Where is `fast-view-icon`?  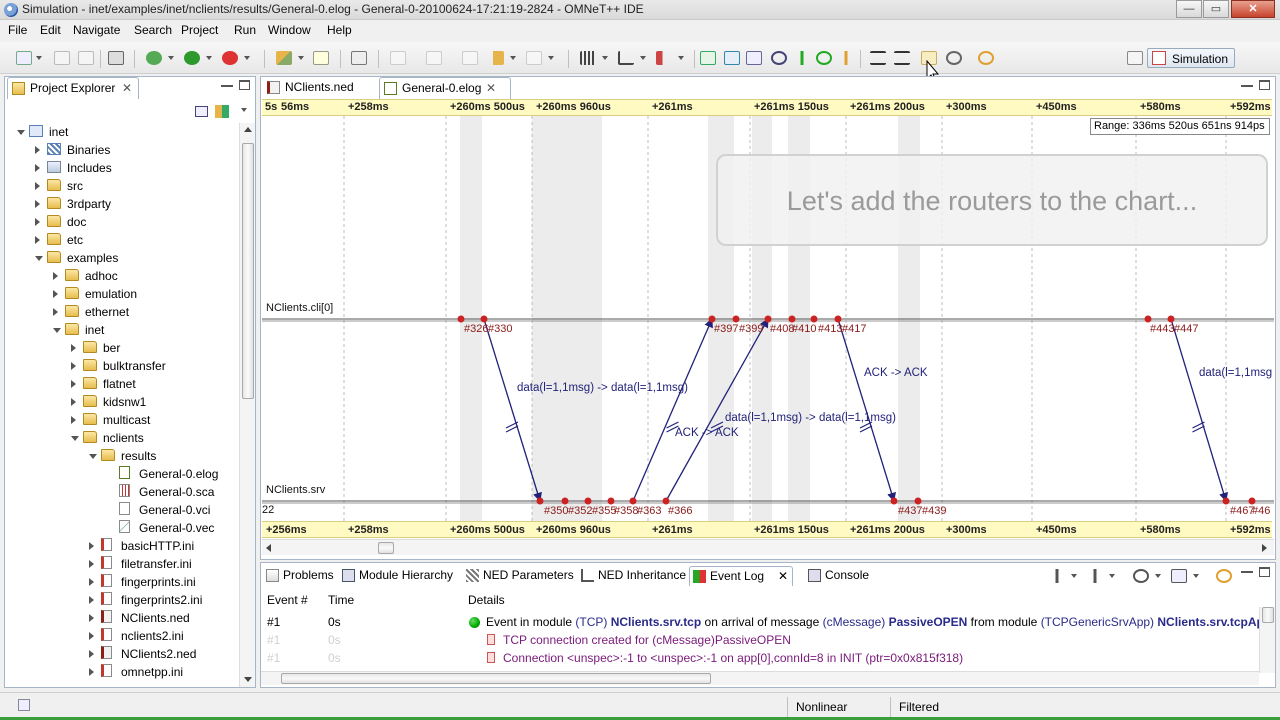 fast-view-icon is located at coordinates (24, 705).